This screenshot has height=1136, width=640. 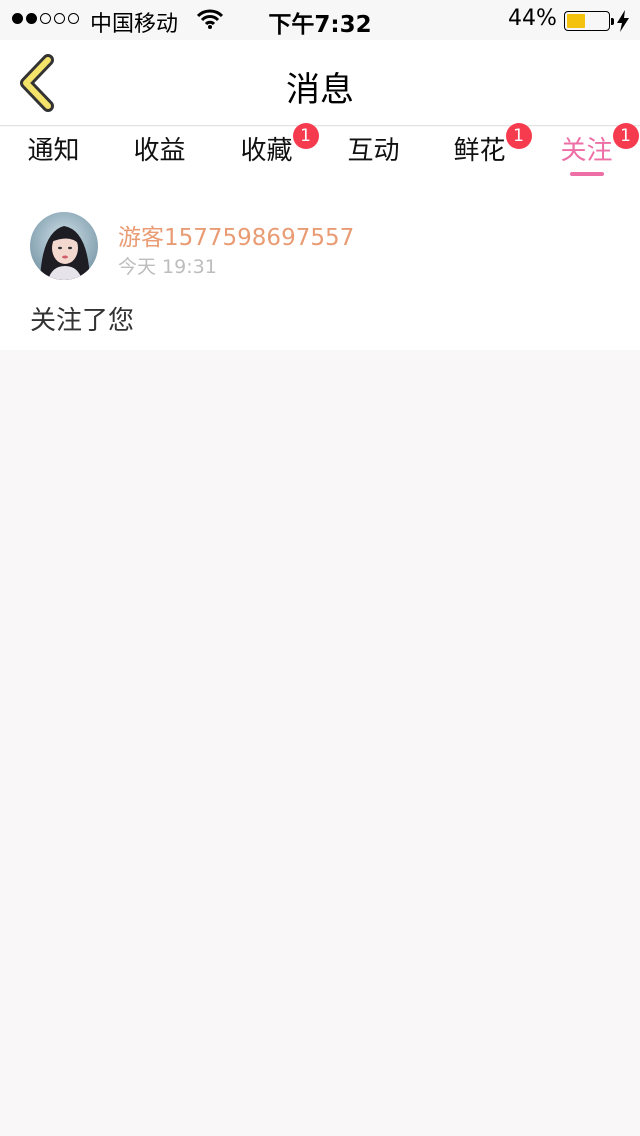 What do you see at coordinates (279, 146) in the screenshot?
I see `tab-label: 收藏 1` at bounding box center [279, 146].